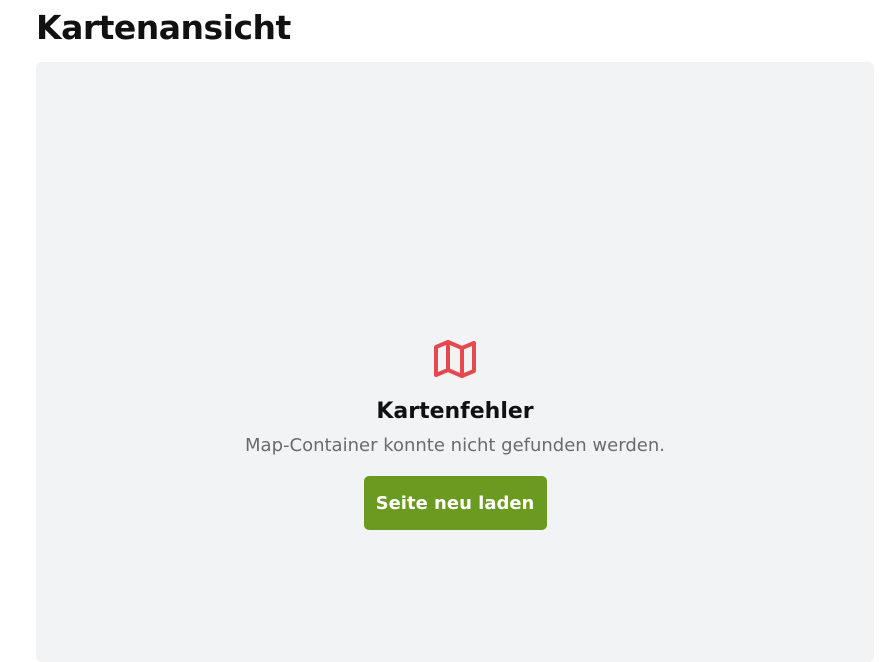 The height and width of the screenshot is (662, 879). Describe the element at coordinates (455, 503) in the screenshot. I see `reload-page-button: Seite neu laden` at that location.